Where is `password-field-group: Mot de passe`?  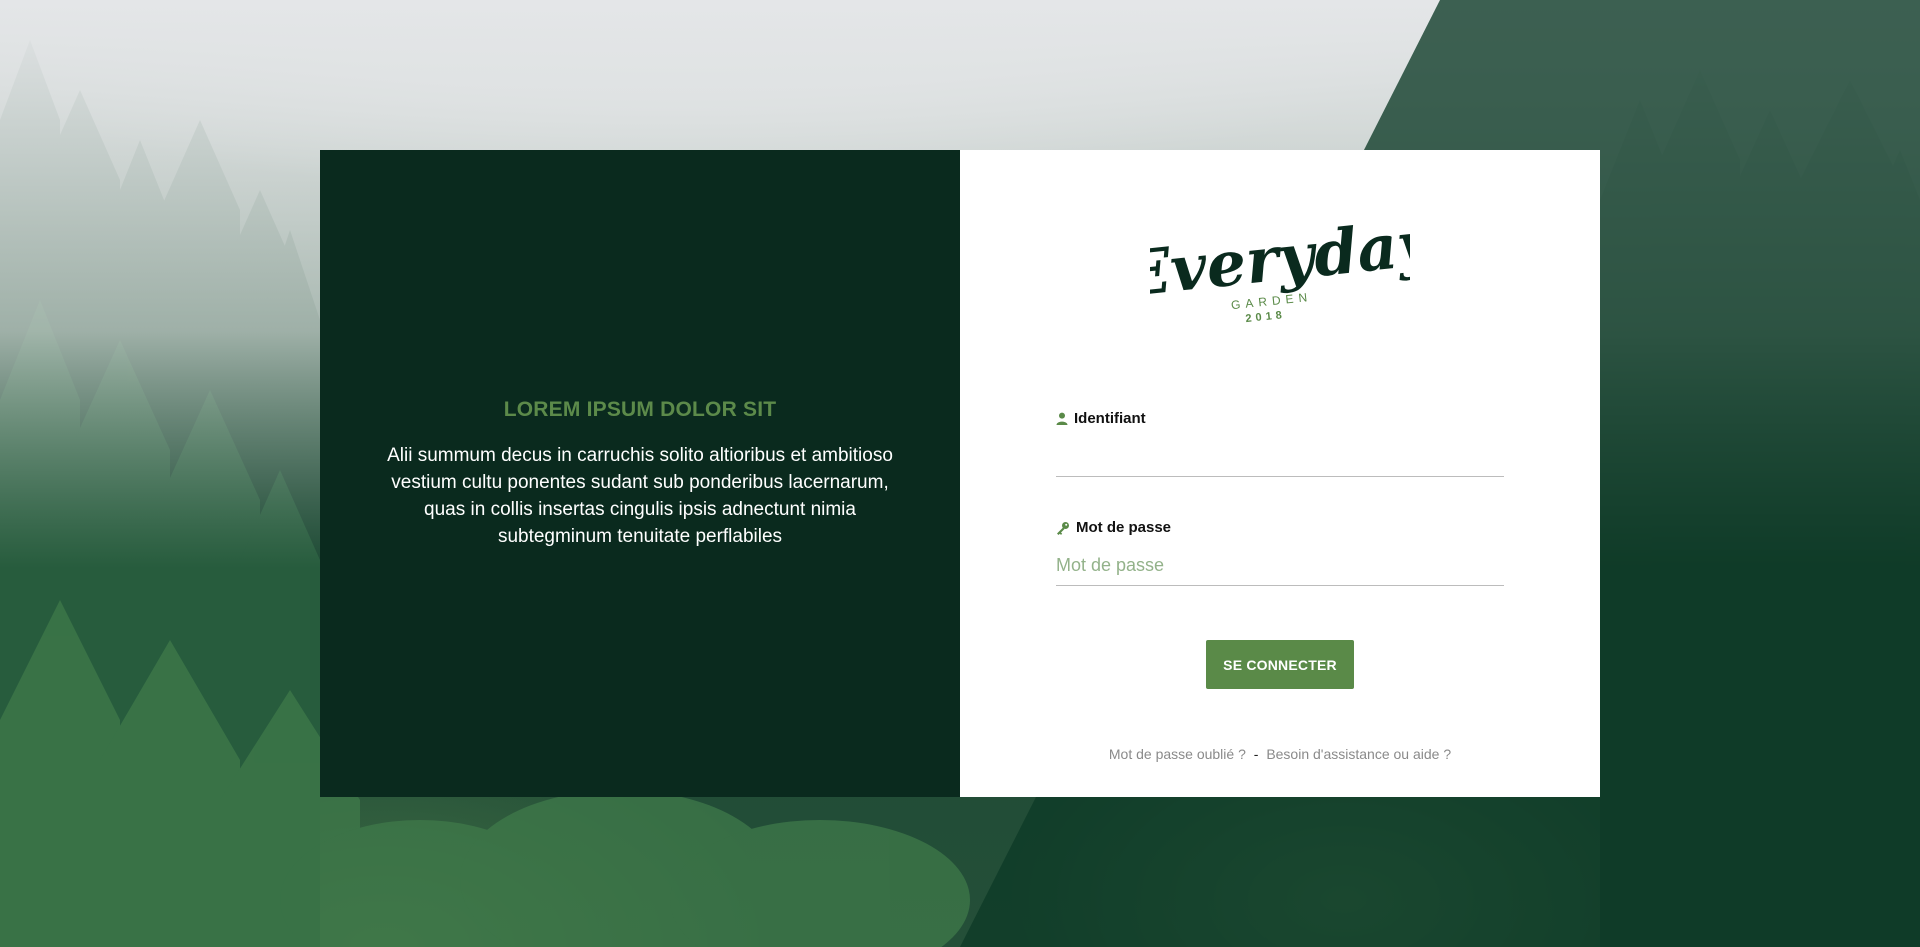
password-field-group: Mot de passe is located at coordinates (1280, 552).